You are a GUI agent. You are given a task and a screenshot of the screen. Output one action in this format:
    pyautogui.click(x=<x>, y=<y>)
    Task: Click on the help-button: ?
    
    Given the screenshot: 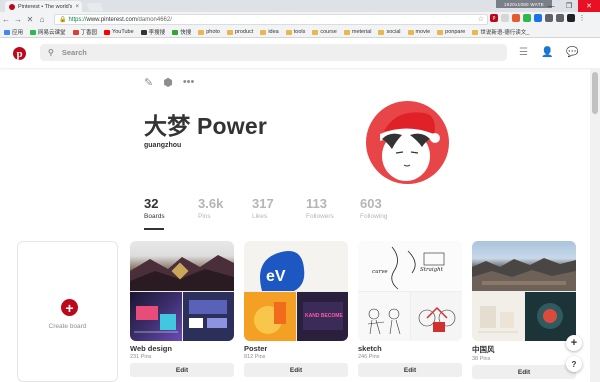 What is the action you would take?
    pyautogui.click(x=574, y=364)
    